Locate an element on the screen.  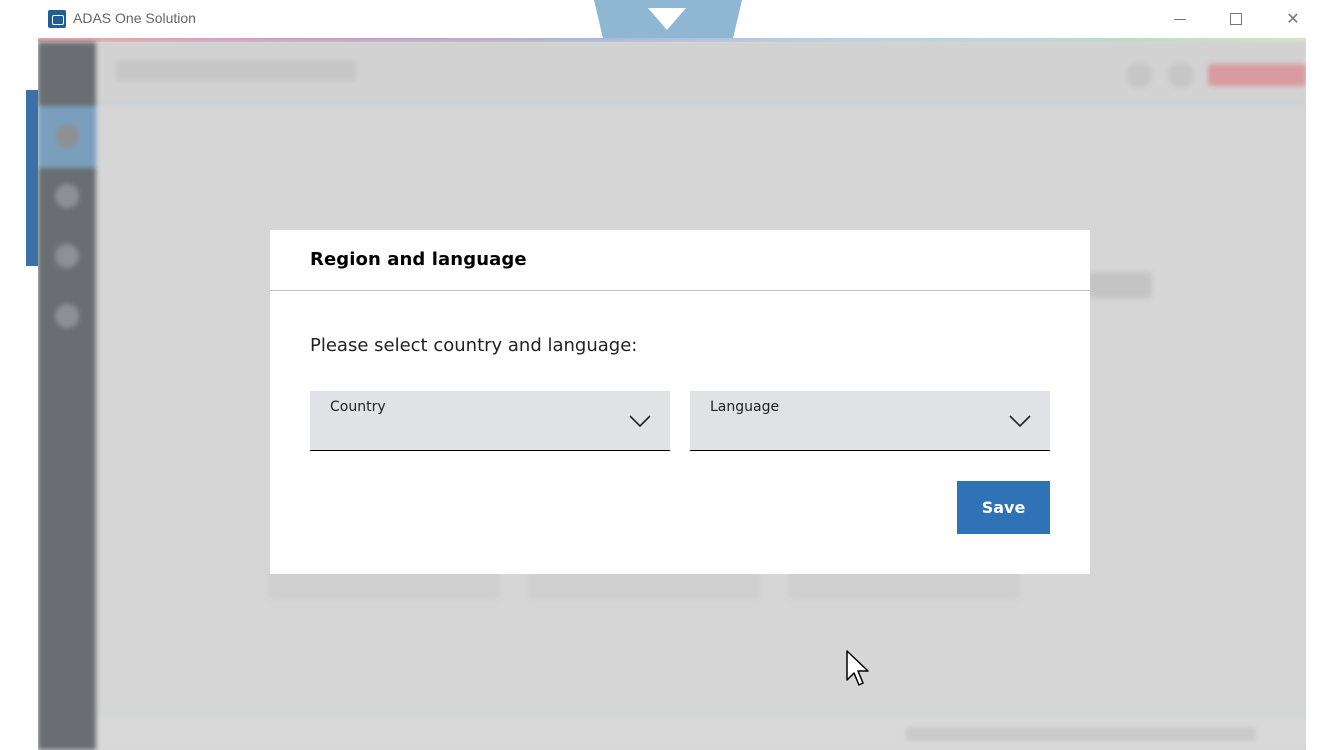
app-header is located at coordinates (701, 73).